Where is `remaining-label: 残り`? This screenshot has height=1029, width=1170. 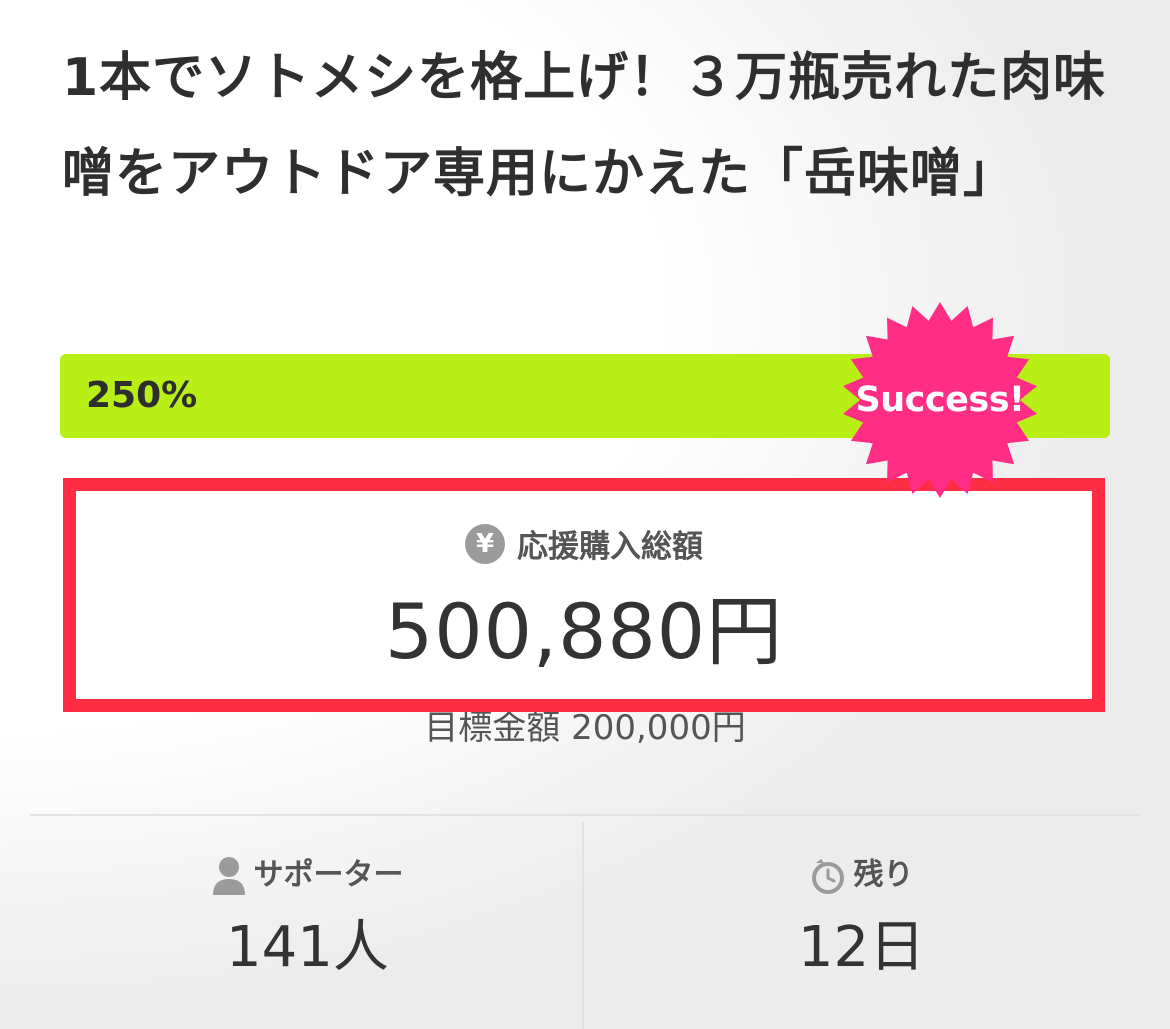
remaining-label: 残り is located at coordinates (883, 875).